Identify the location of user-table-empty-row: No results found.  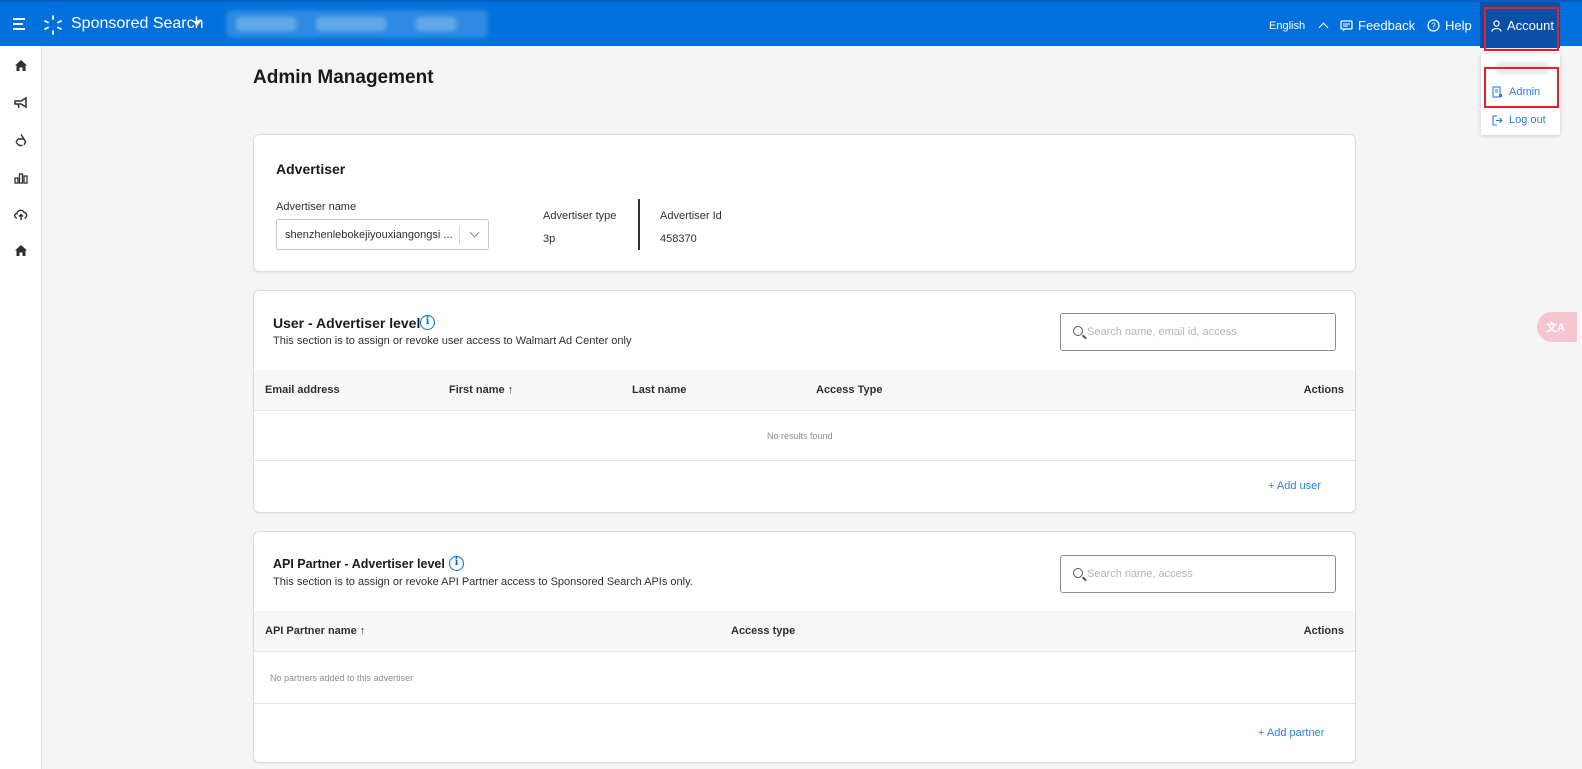
(804, 436).